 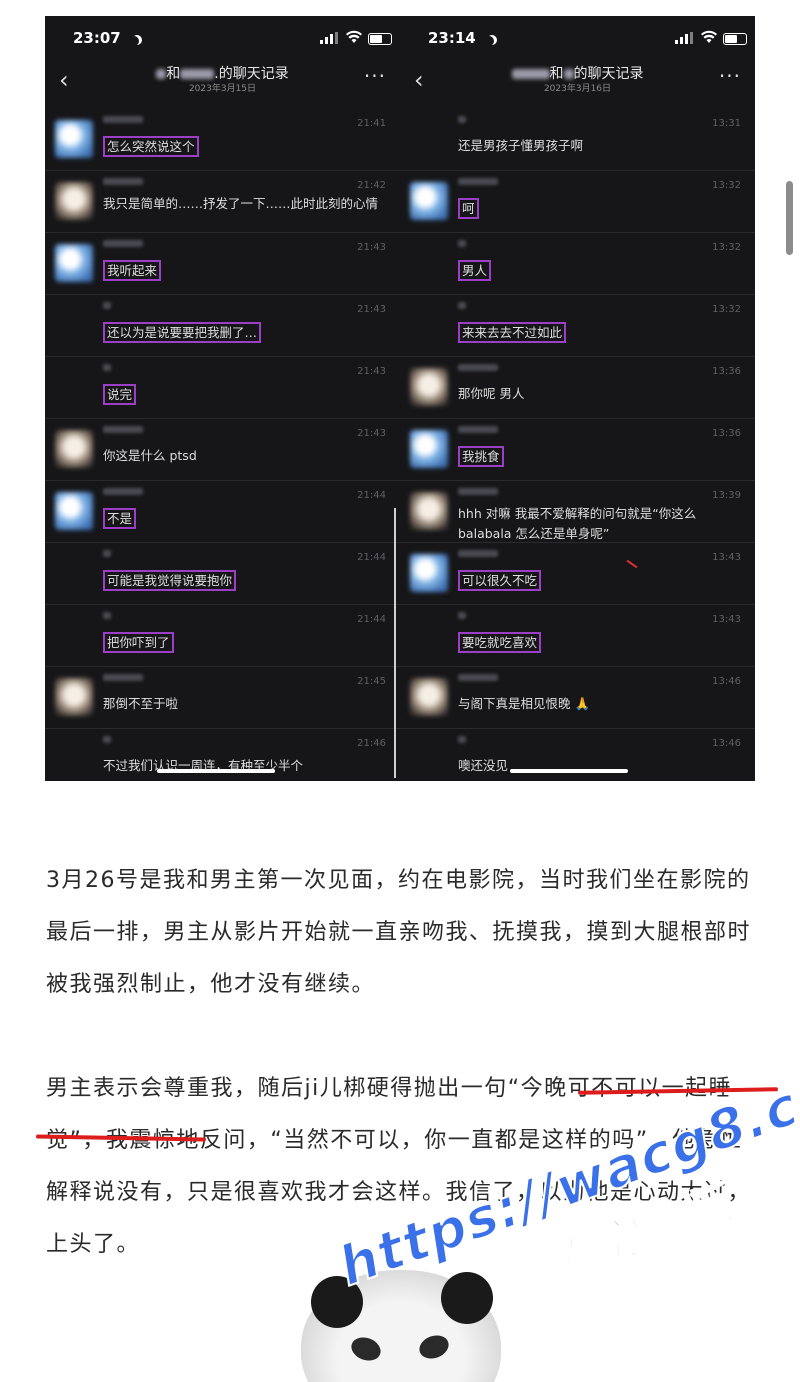 I want to click on message-time: 13:36, so click(x=726, y=371).